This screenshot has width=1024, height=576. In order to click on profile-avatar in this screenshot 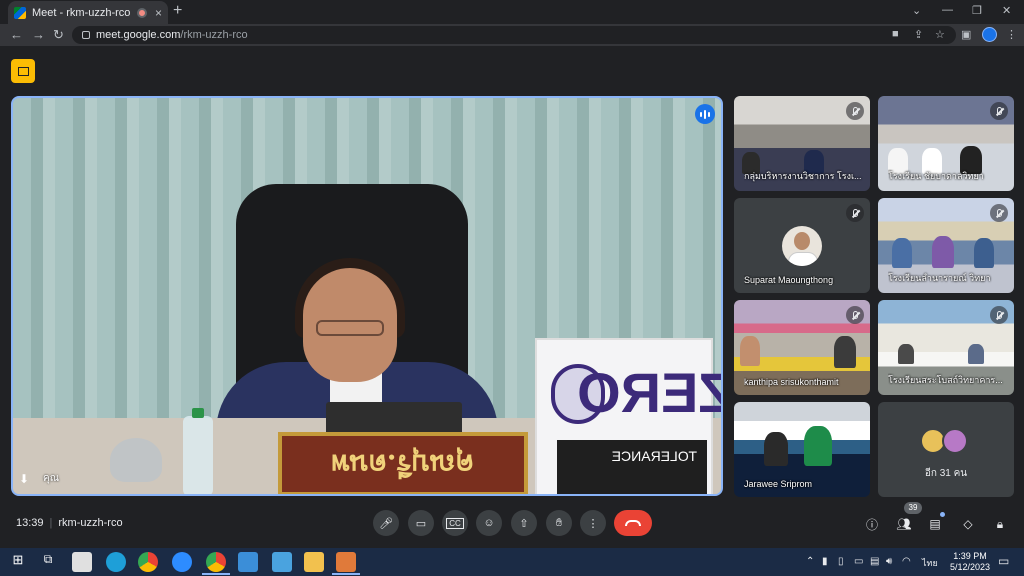, I will do `click(989, 34)`.